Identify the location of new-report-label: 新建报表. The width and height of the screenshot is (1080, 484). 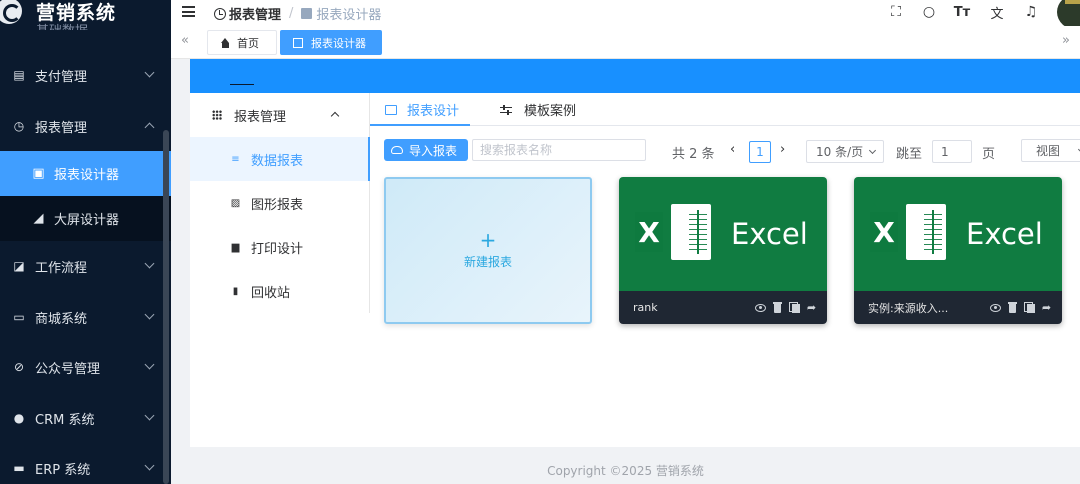
(487, 262).